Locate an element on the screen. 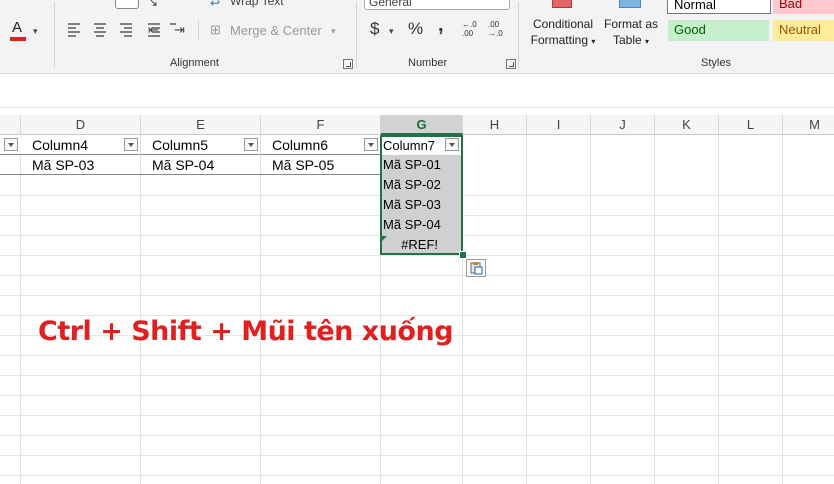  column-header-D: D is located at coordinates (81, 125).